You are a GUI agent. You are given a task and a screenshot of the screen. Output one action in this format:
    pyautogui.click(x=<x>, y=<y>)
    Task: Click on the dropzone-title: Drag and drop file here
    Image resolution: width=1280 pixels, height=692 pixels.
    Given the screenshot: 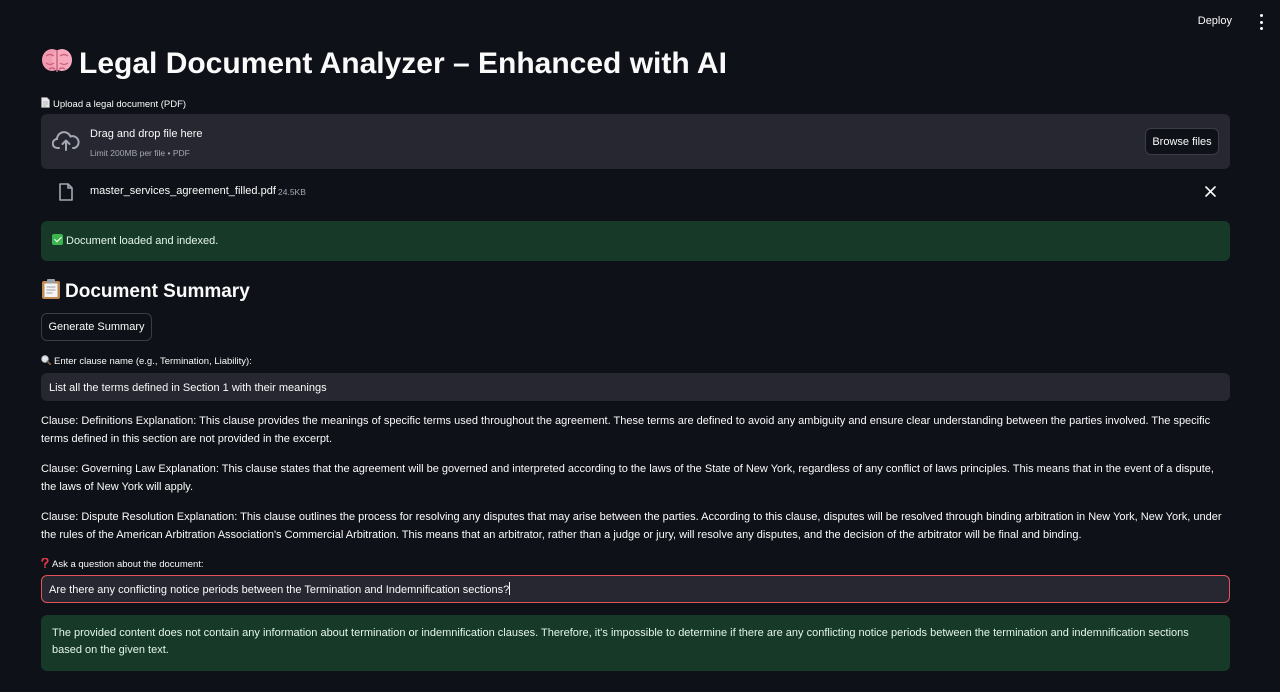 What is the action you would take?
    pyautogui.click(x=146, y=134)
    